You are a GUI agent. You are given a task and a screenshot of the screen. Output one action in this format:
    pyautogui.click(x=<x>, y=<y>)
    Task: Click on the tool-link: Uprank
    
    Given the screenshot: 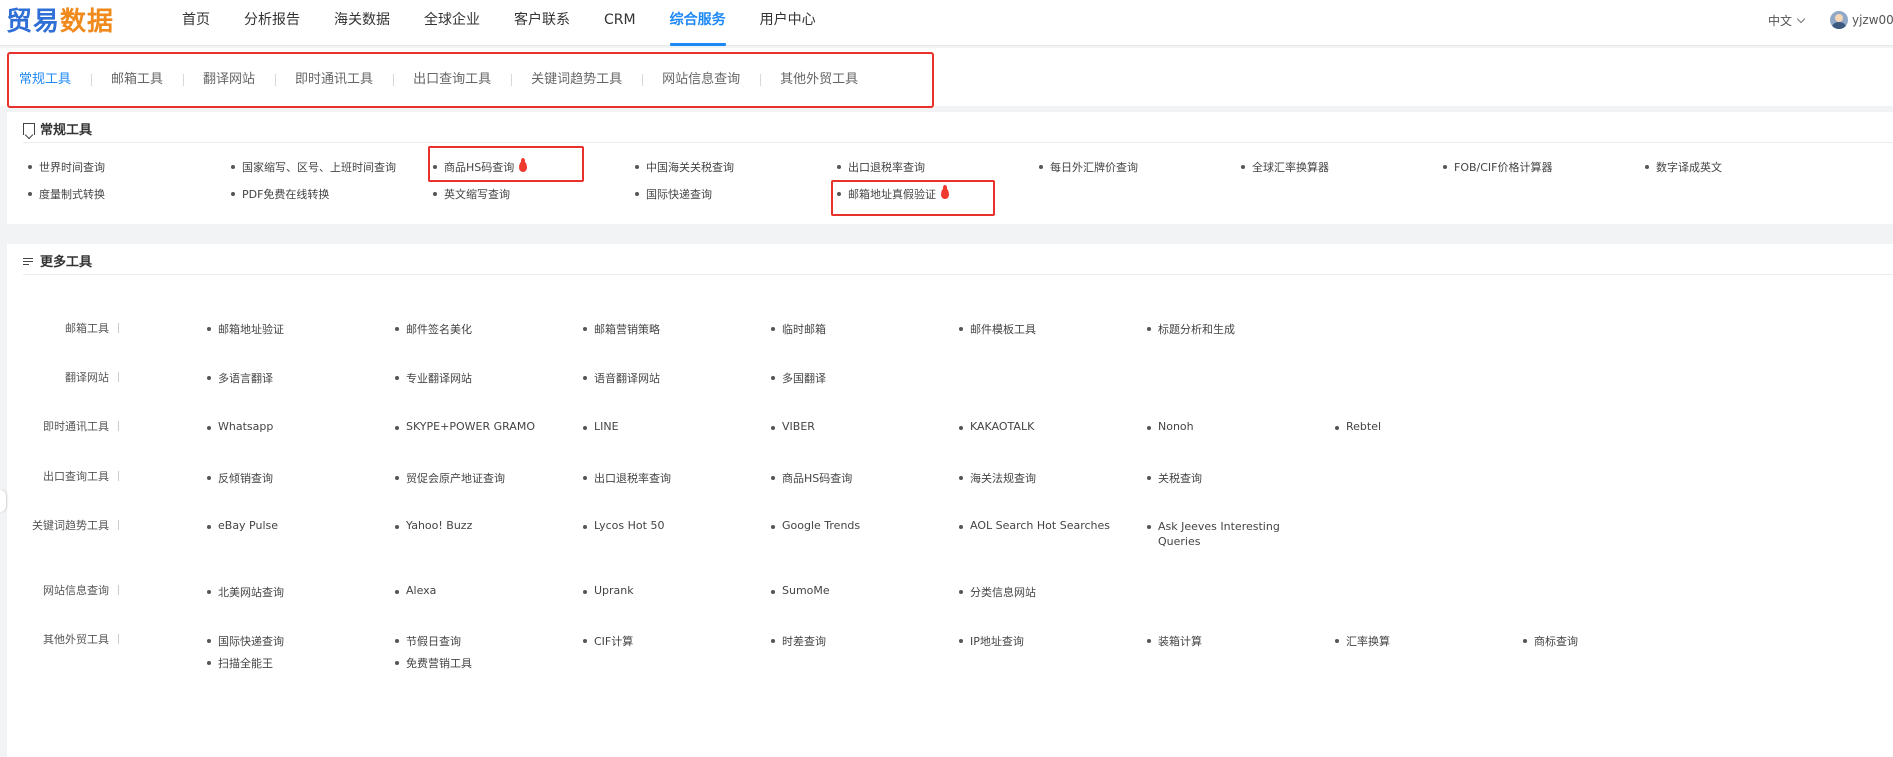 What is the action you would take?
    pyautogui.click(x=608, y=590)
    